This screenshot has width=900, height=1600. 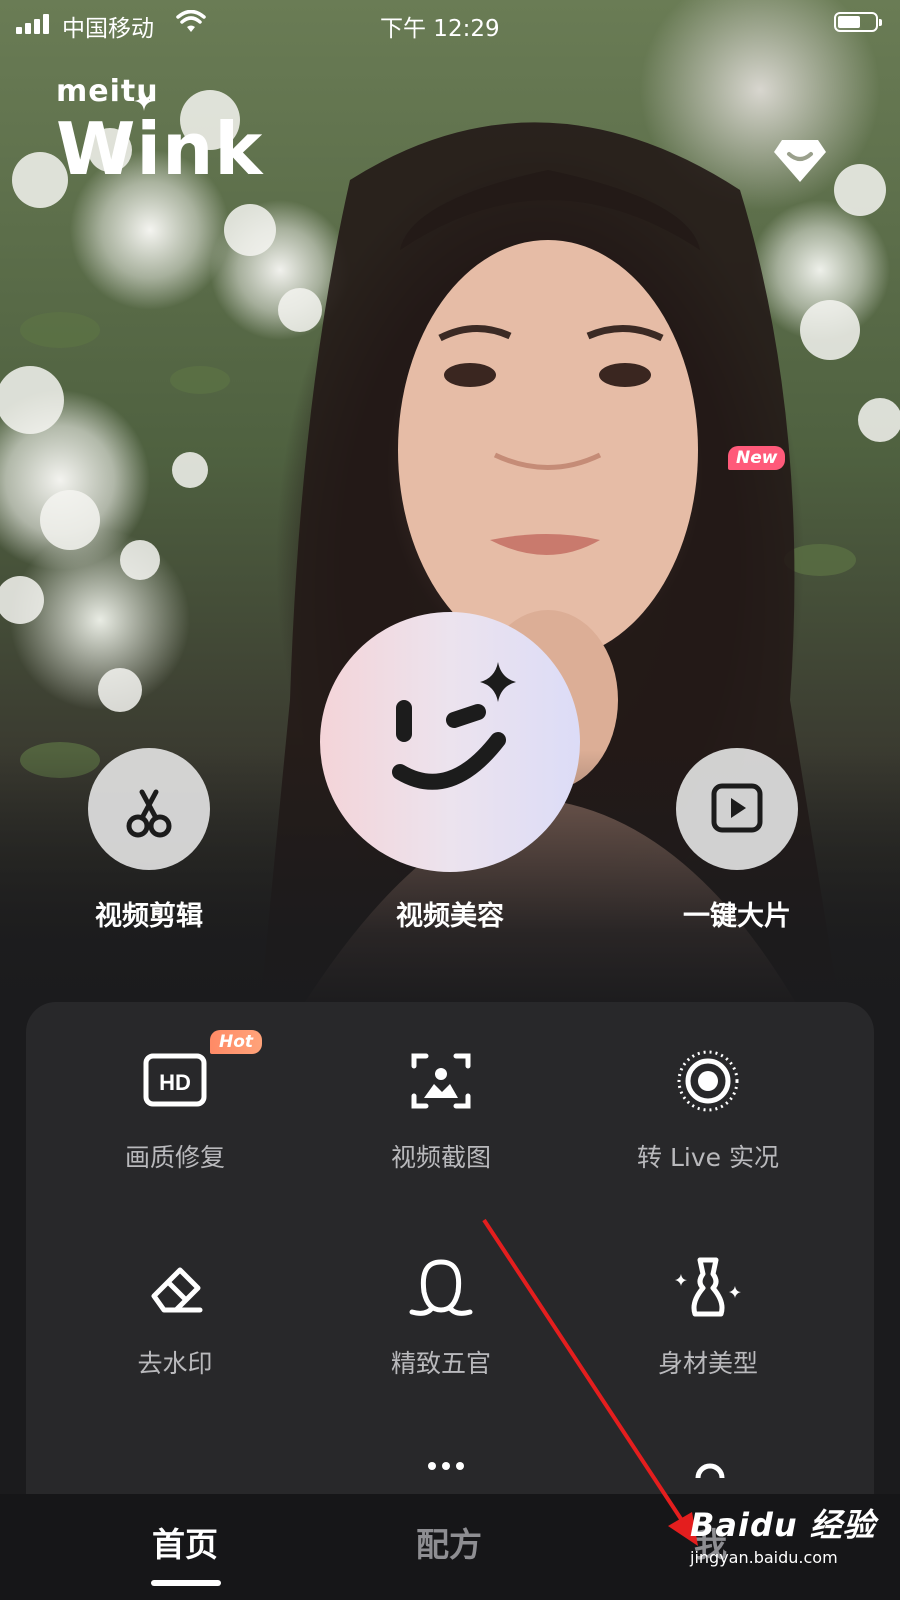 I want to click on sparkle-icon, so click(x=144, y=101).